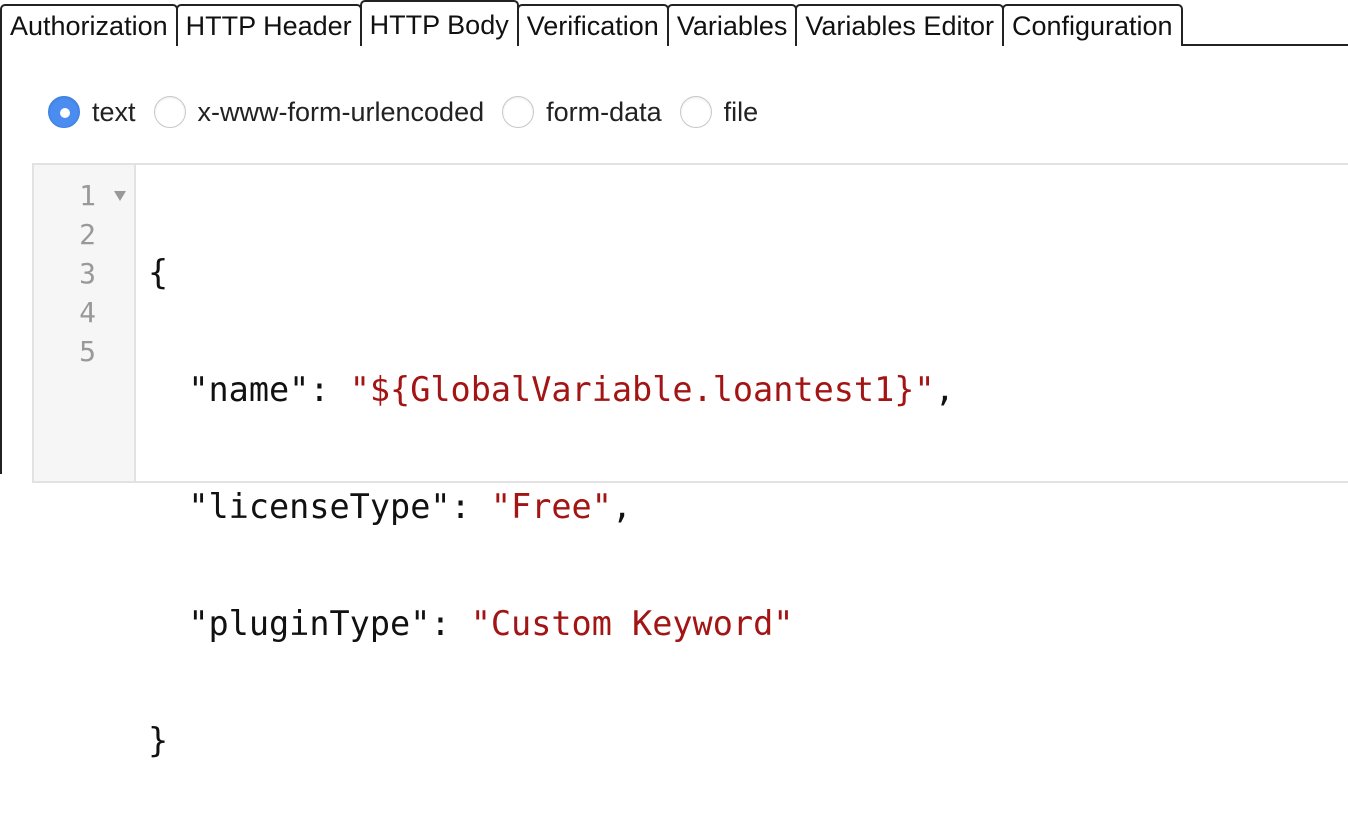 Image resolution: width=1348 pixels, height=838 pixels. Describe the element at coordinates (309, 623) in the screenshot. I see `json-key: "pluginType":` at that location.